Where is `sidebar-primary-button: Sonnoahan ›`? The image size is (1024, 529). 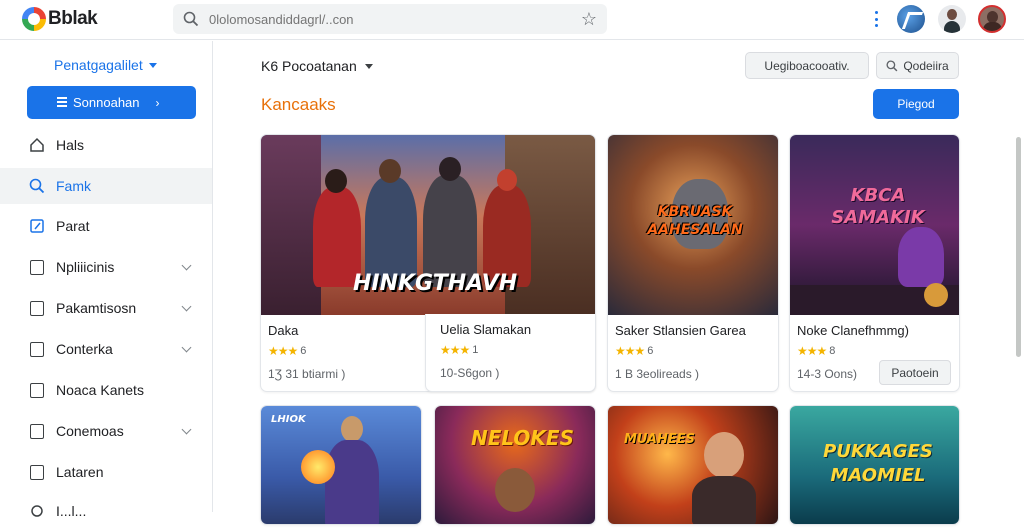
sidebar-primary-button: Sonnoahan › is located at coordinates (111, 102).